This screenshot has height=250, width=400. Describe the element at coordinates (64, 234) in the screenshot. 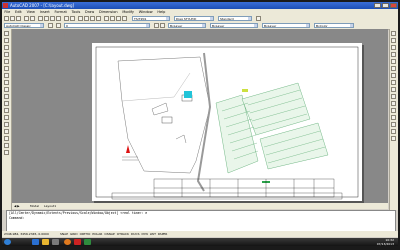

I see `snap-toggle: SNAP` at that location.